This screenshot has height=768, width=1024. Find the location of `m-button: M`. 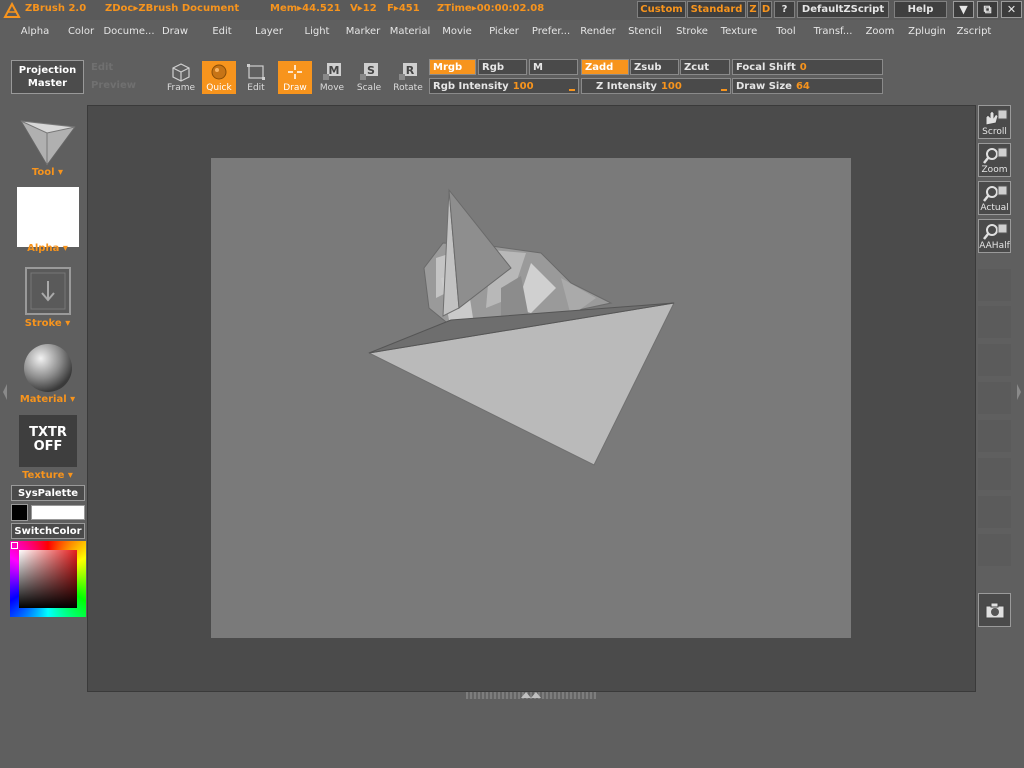

m-button: M is located at coordinates (553, 67).